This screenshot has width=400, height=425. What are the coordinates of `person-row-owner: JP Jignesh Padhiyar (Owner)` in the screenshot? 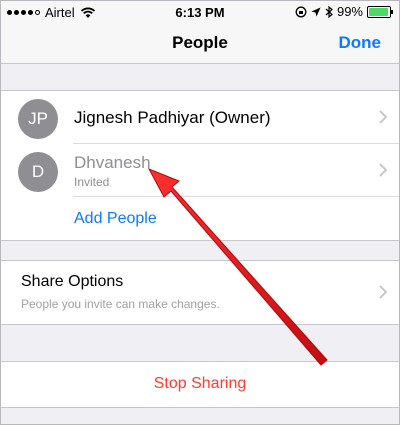 It's located at (200, 117).